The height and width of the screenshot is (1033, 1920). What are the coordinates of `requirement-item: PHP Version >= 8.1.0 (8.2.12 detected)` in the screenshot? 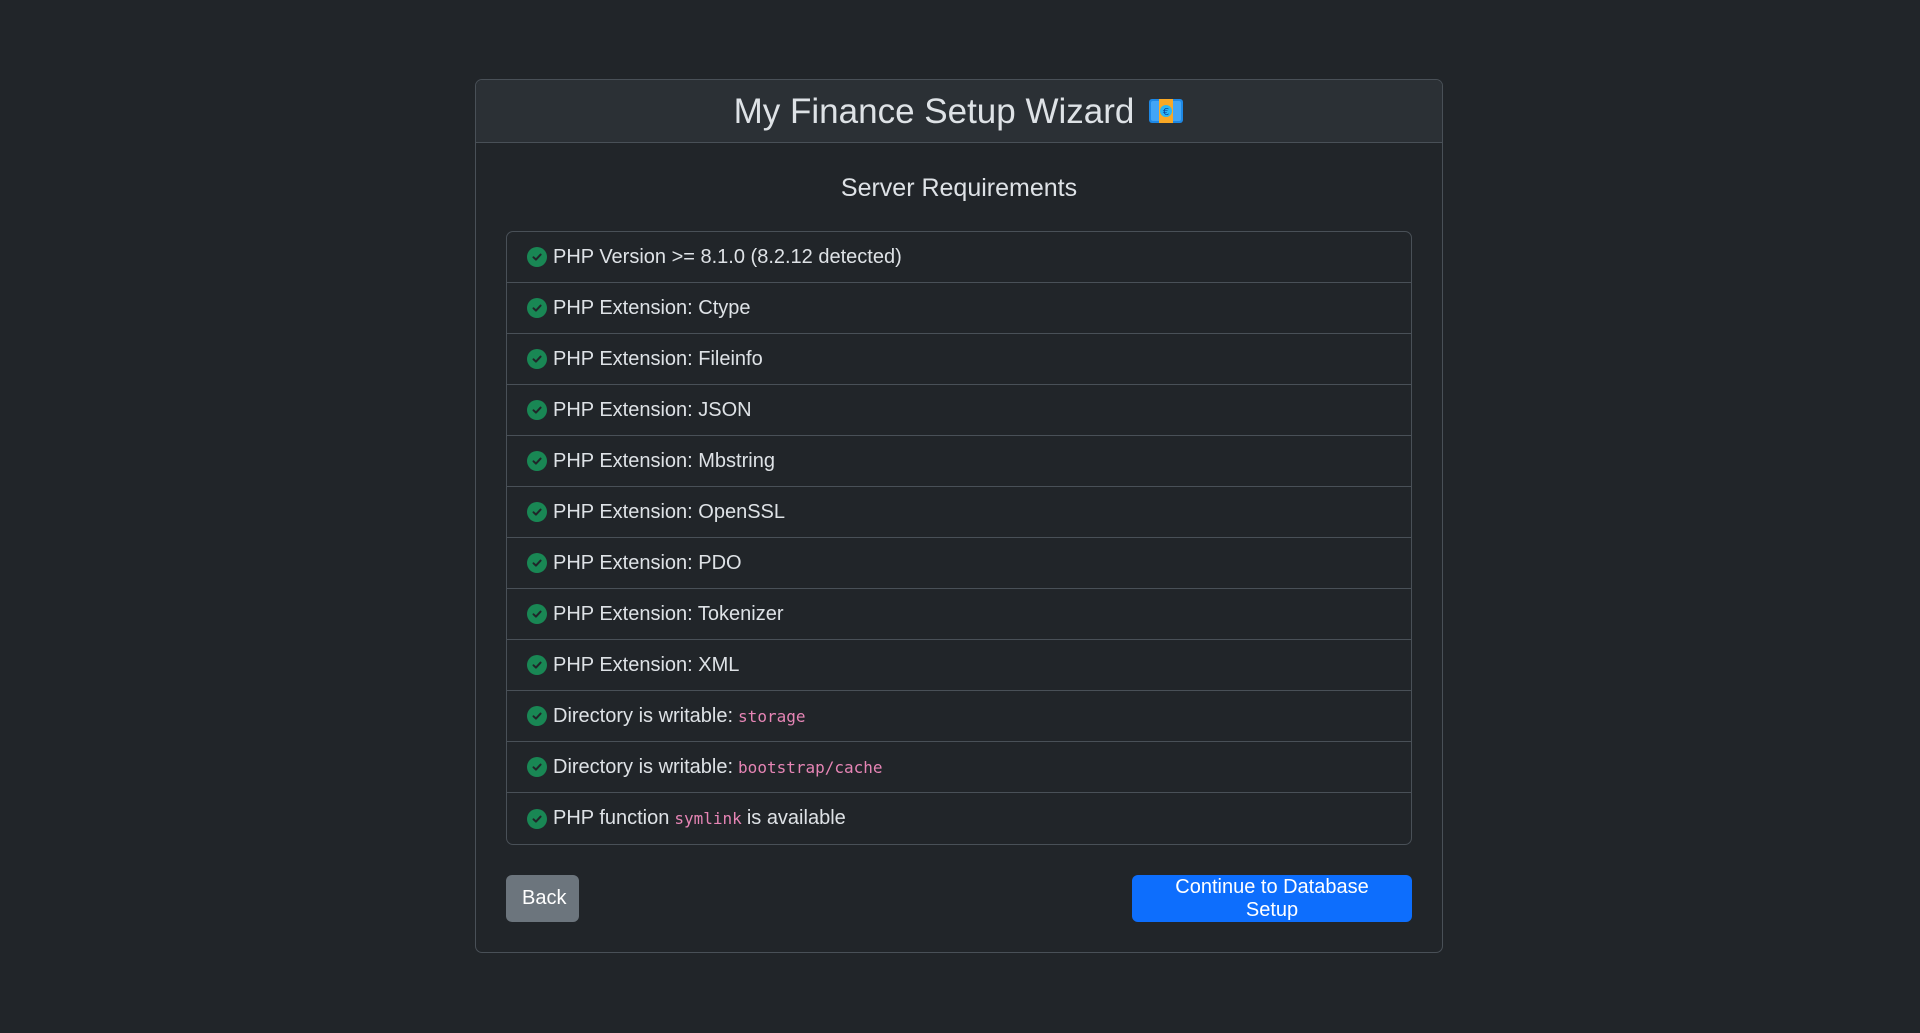 It's located at (959, 257).